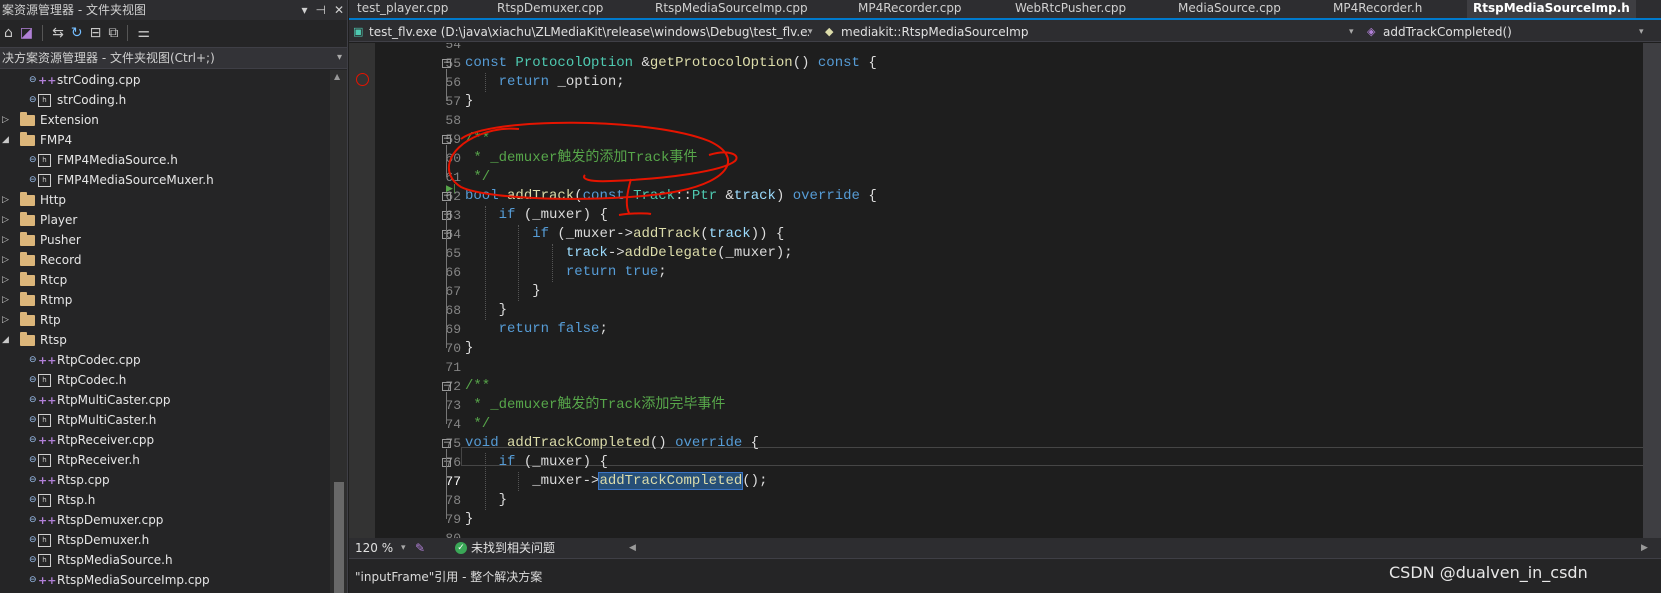  Describe the element at coordinates (96, 33) in the screenshot. I see `collapse-all-icon: ⊟` at that location.